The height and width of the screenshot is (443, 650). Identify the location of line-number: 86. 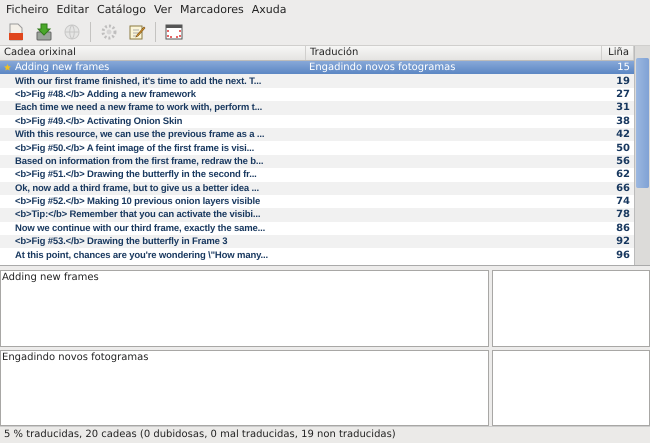
(623, 228).